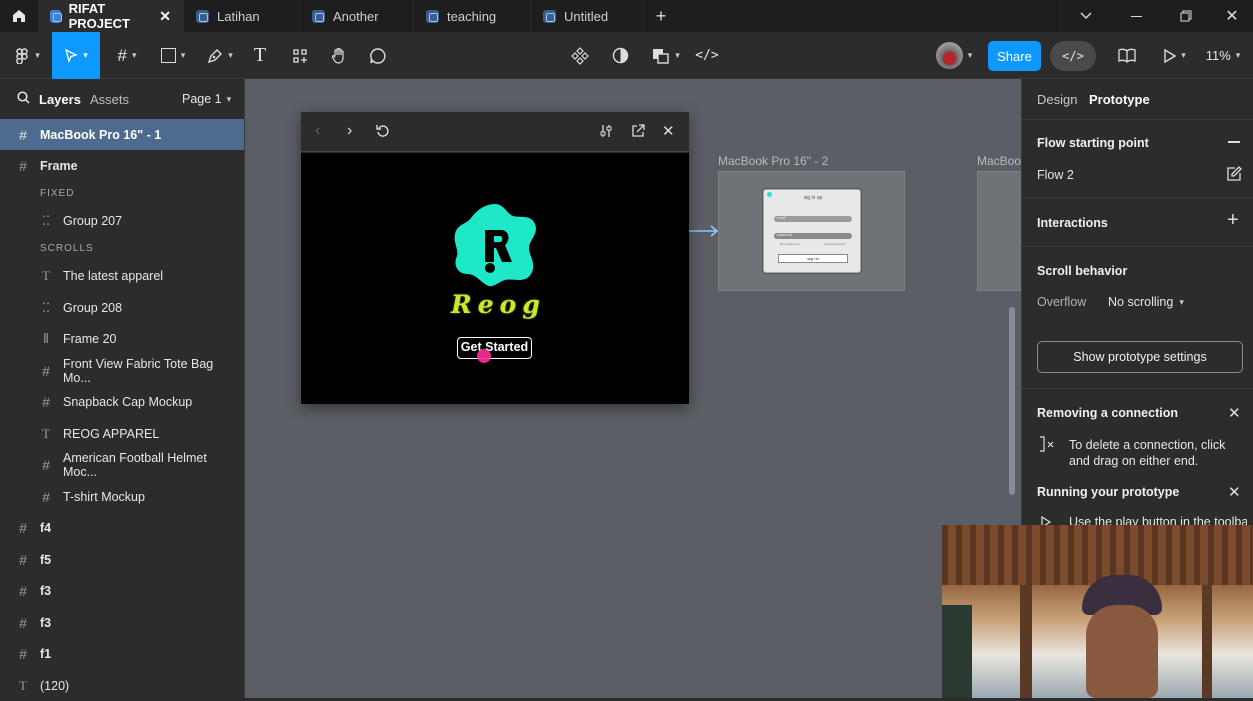 This screenshot has height=701, width=1253. What do you see at coordinates (27, 55) in the screenshot?
I see `main-menu-button: ▾` at bounding box center [27, 55].